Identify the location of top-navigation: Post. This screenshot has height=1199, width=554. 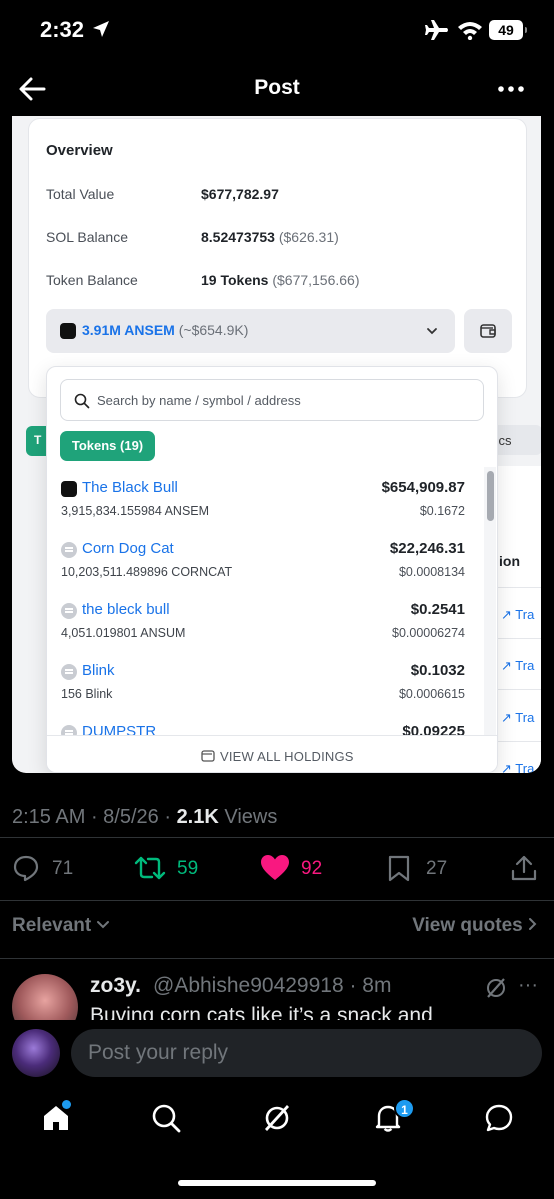
(277, 89).